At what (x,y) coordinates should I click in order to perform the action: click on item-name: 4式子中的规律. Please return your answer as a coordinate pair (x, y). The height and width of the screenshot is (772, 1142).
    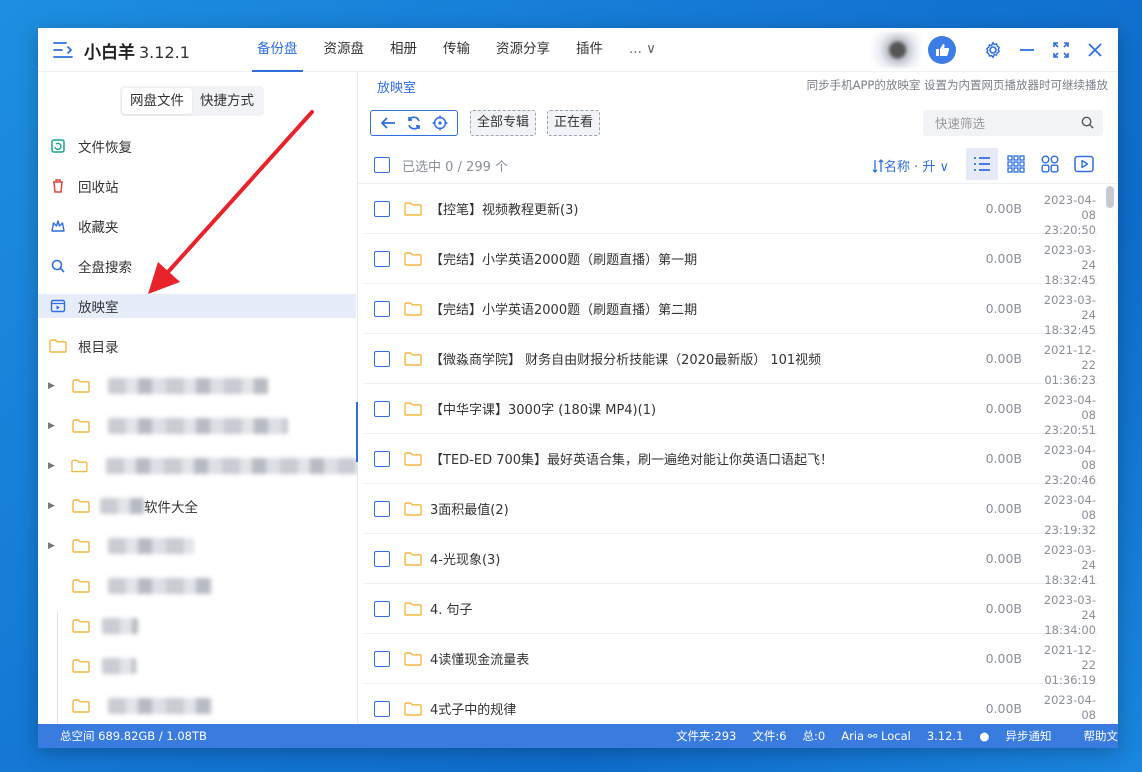
    Looking at the image, I should click on (473, 710).